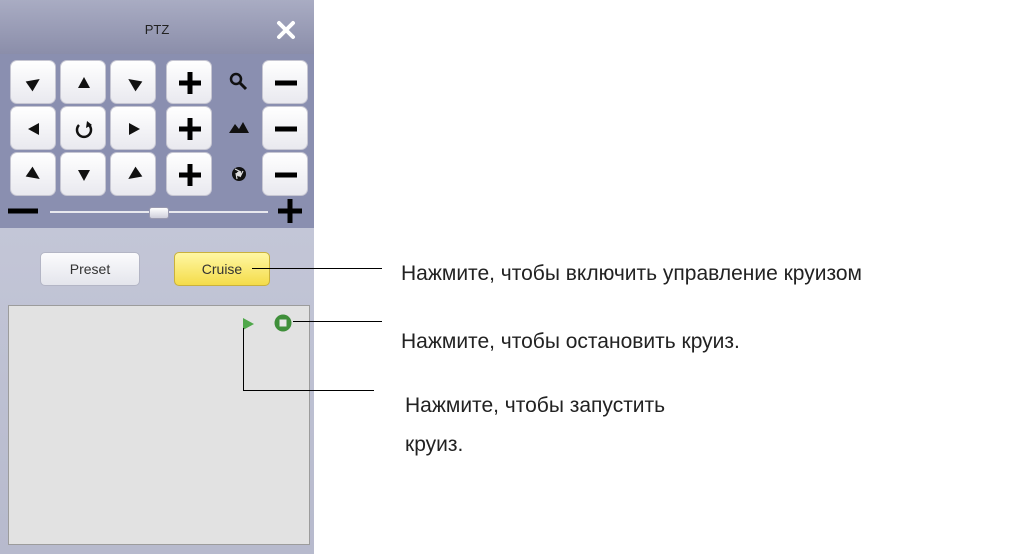  I want to click on slider-thumb, so click(159, 213).